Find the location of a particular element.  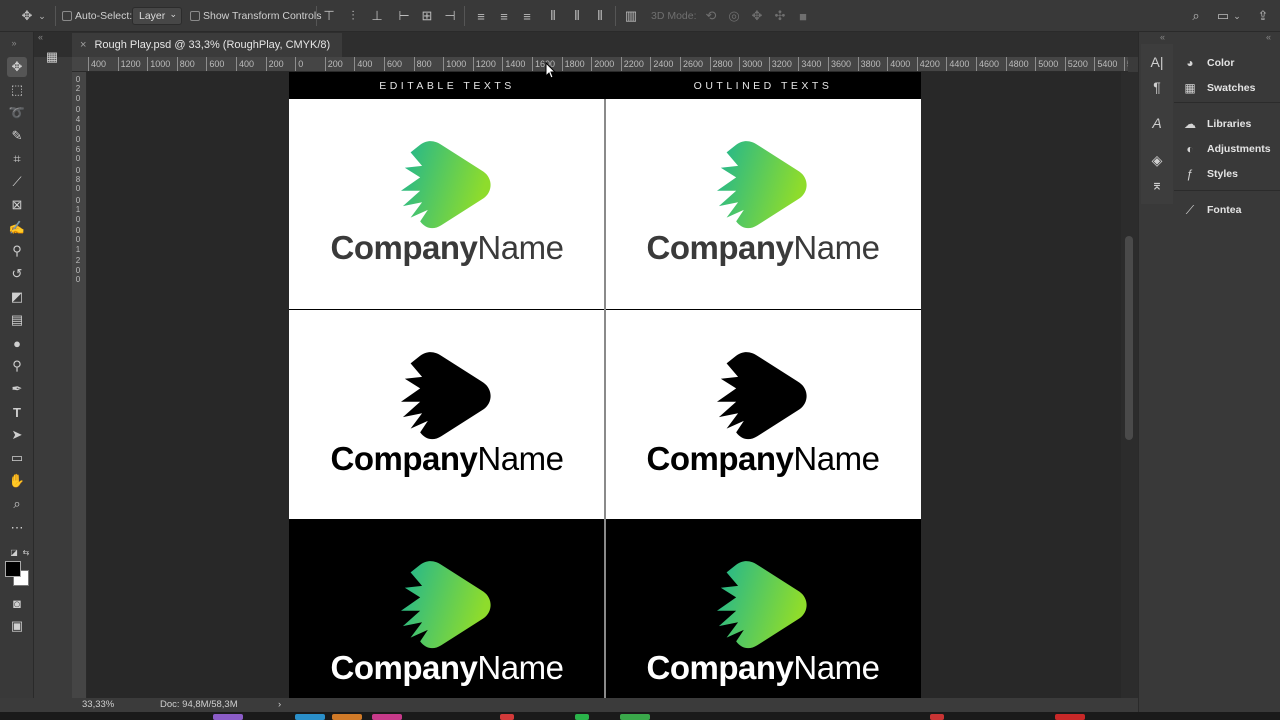

auto-select-checkbox is located at coordinates (67, 16).